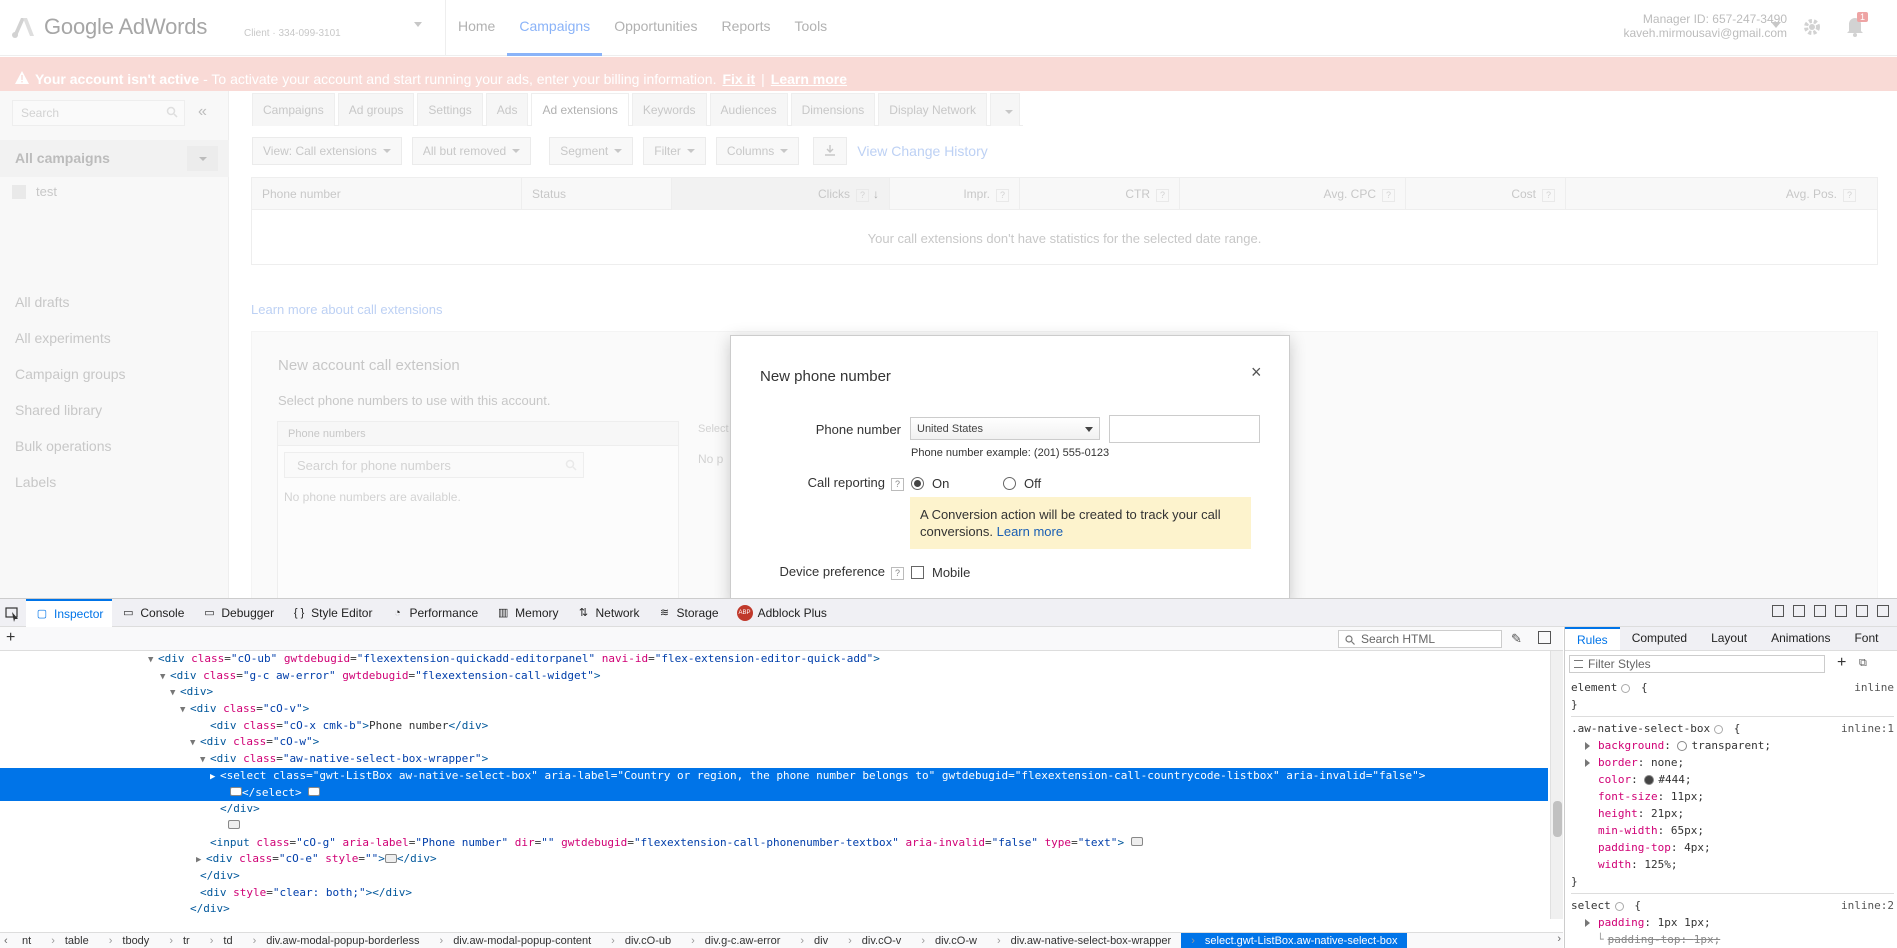  What do you see at coordinates (179, 941) in the screenshot?
I see `breadcrumb-item: › tr` at bounding box center [179, 941].